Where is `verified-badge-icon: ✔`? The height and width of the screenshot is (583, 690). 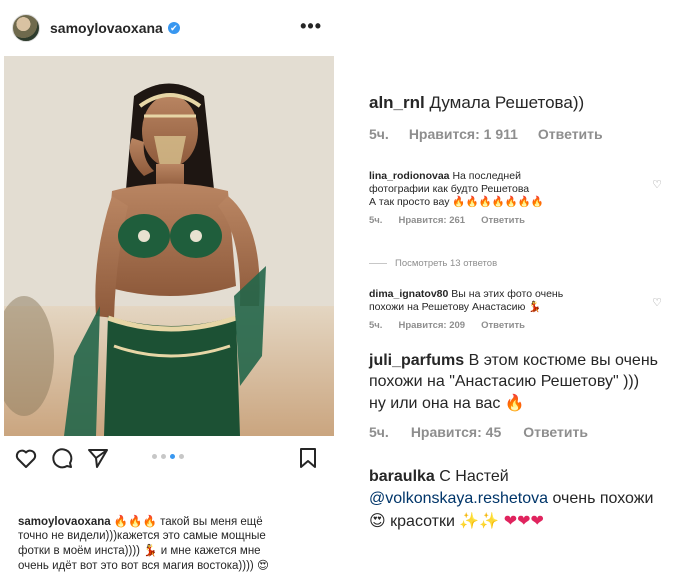 verified-badge-icon: ✔ is located at coordinates (173, 28).